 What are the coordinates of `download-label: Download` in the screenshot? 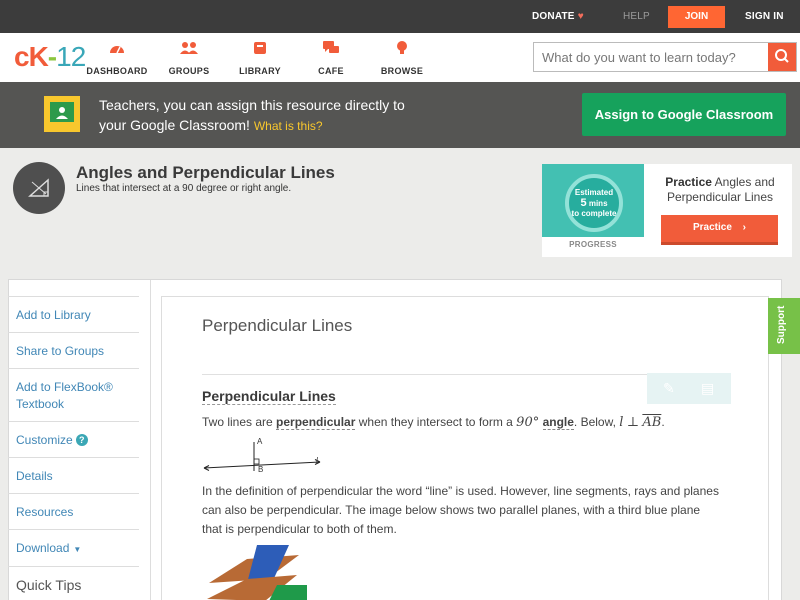 It's located at (43, 548).